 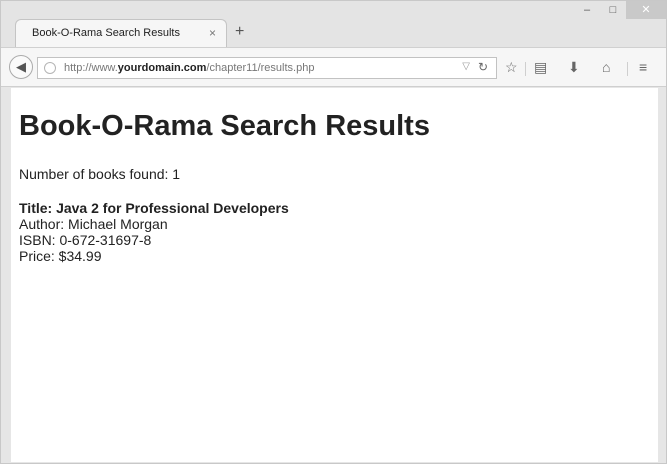 What do you see at coordinates (224, 126) in the screenshot?
I see `page-title: Book-O-Rama Search Results` at bounding box center [224, 126].